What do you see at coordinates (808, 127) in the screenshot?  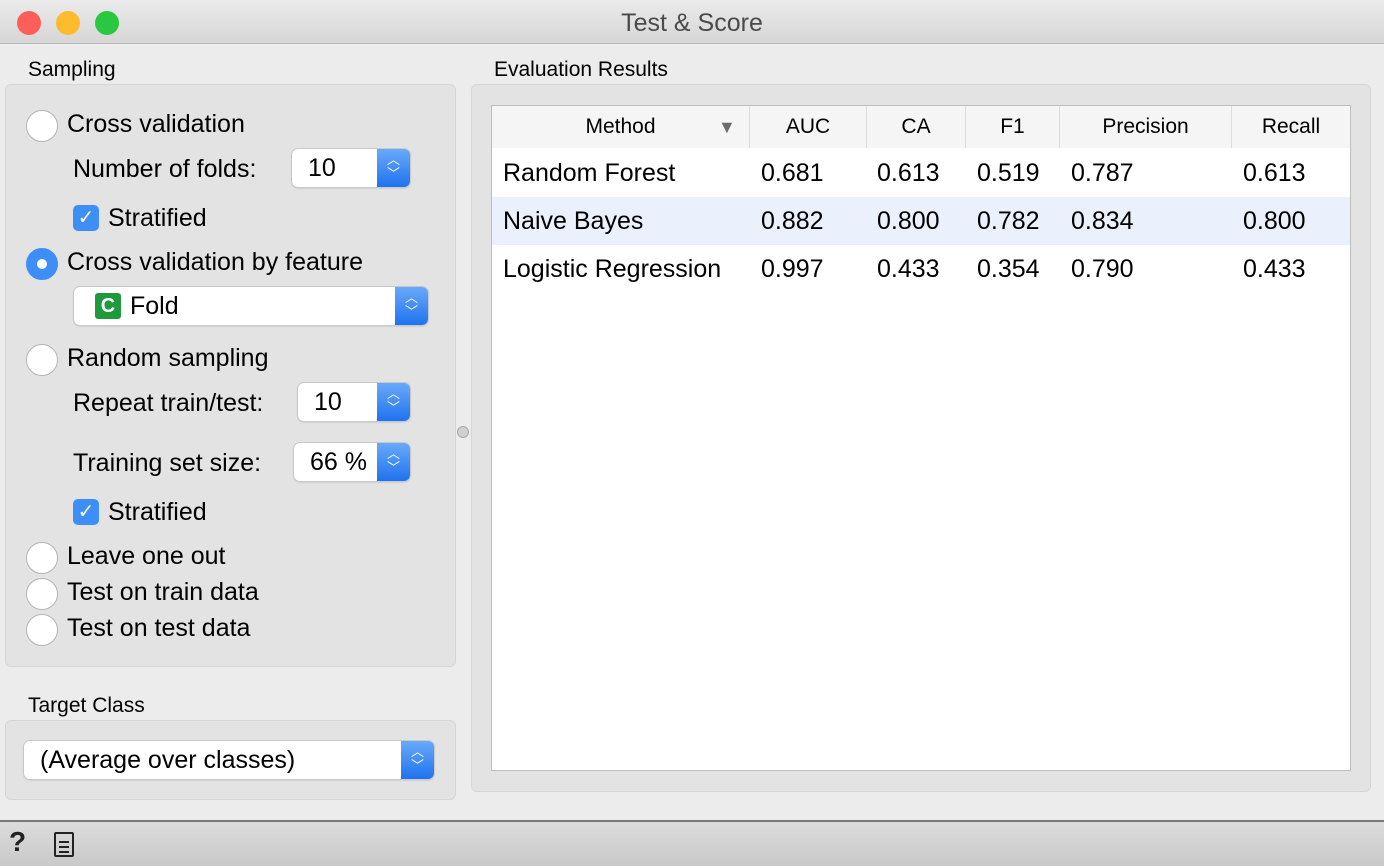 I see `column-header-auc: AUC` at bounding box center [808, 127].